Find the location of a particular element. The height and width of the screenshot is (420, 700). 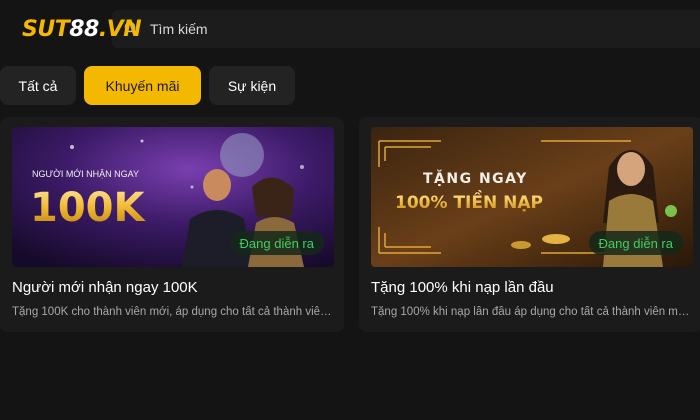

logo-text-vn: .VN is located at coordinates (120, 29).